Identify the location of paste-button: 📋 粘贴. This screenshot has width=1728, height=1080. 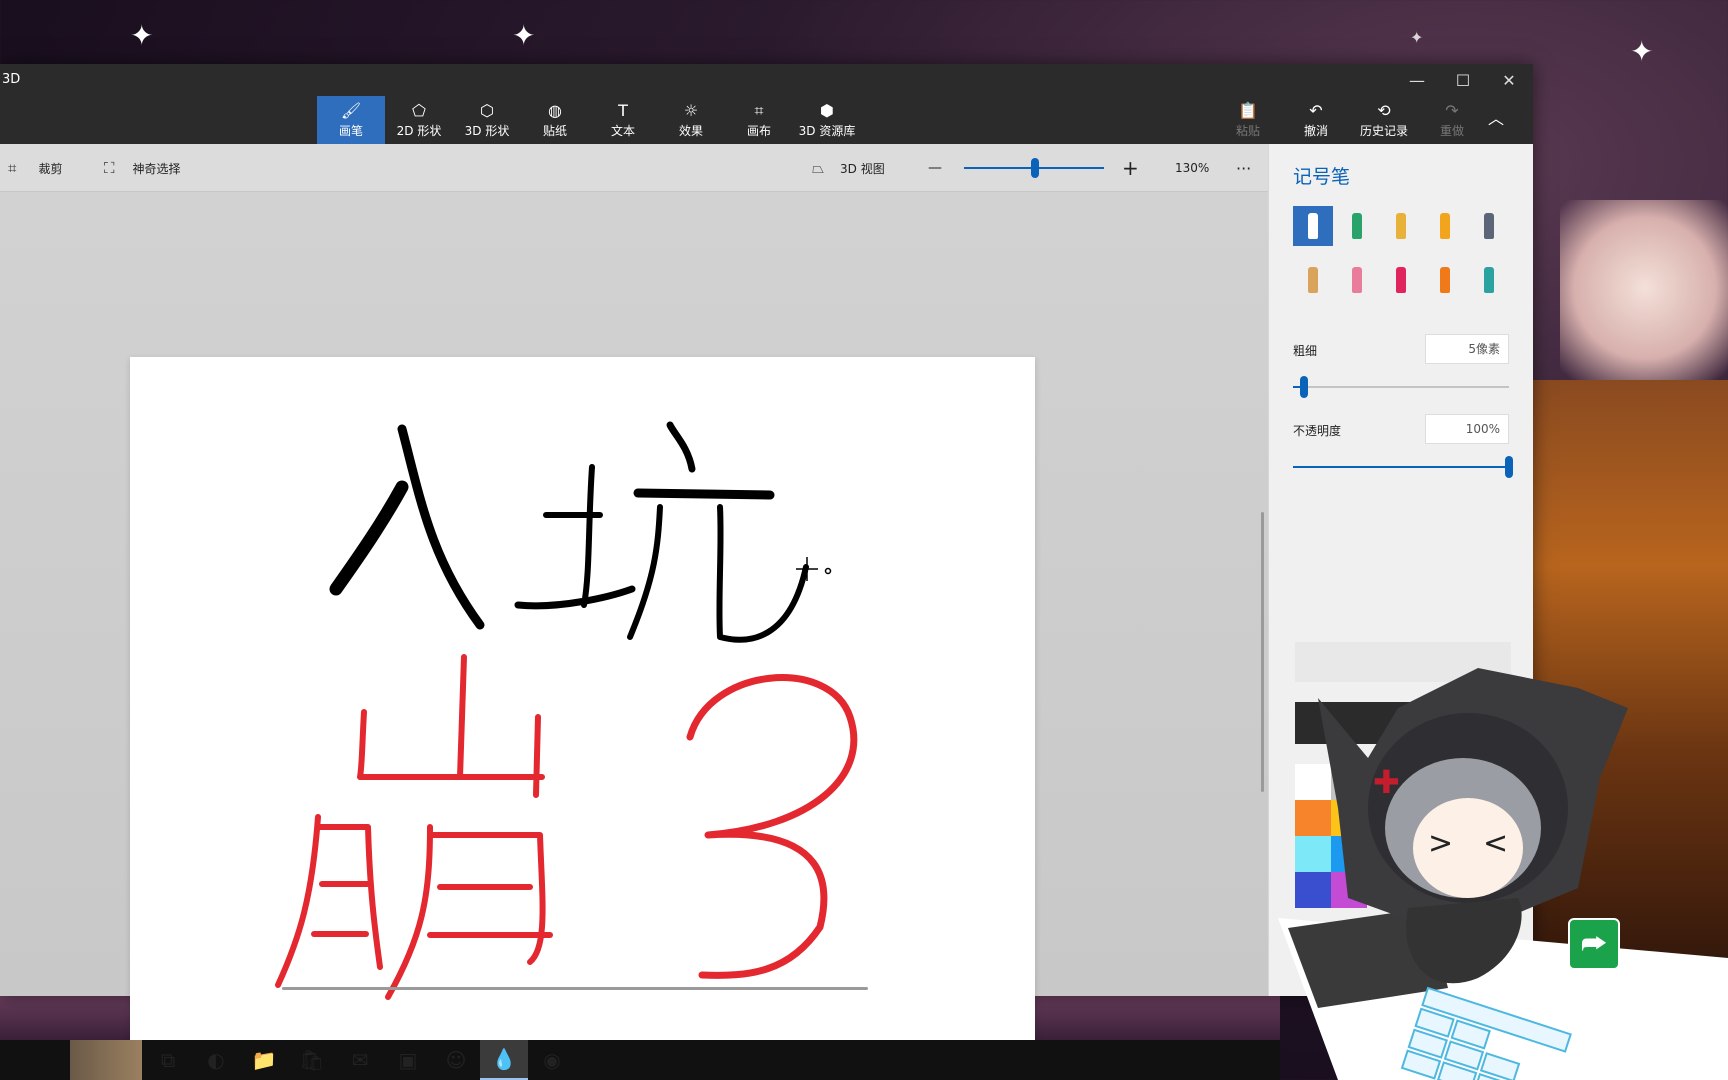
(1248, 120).